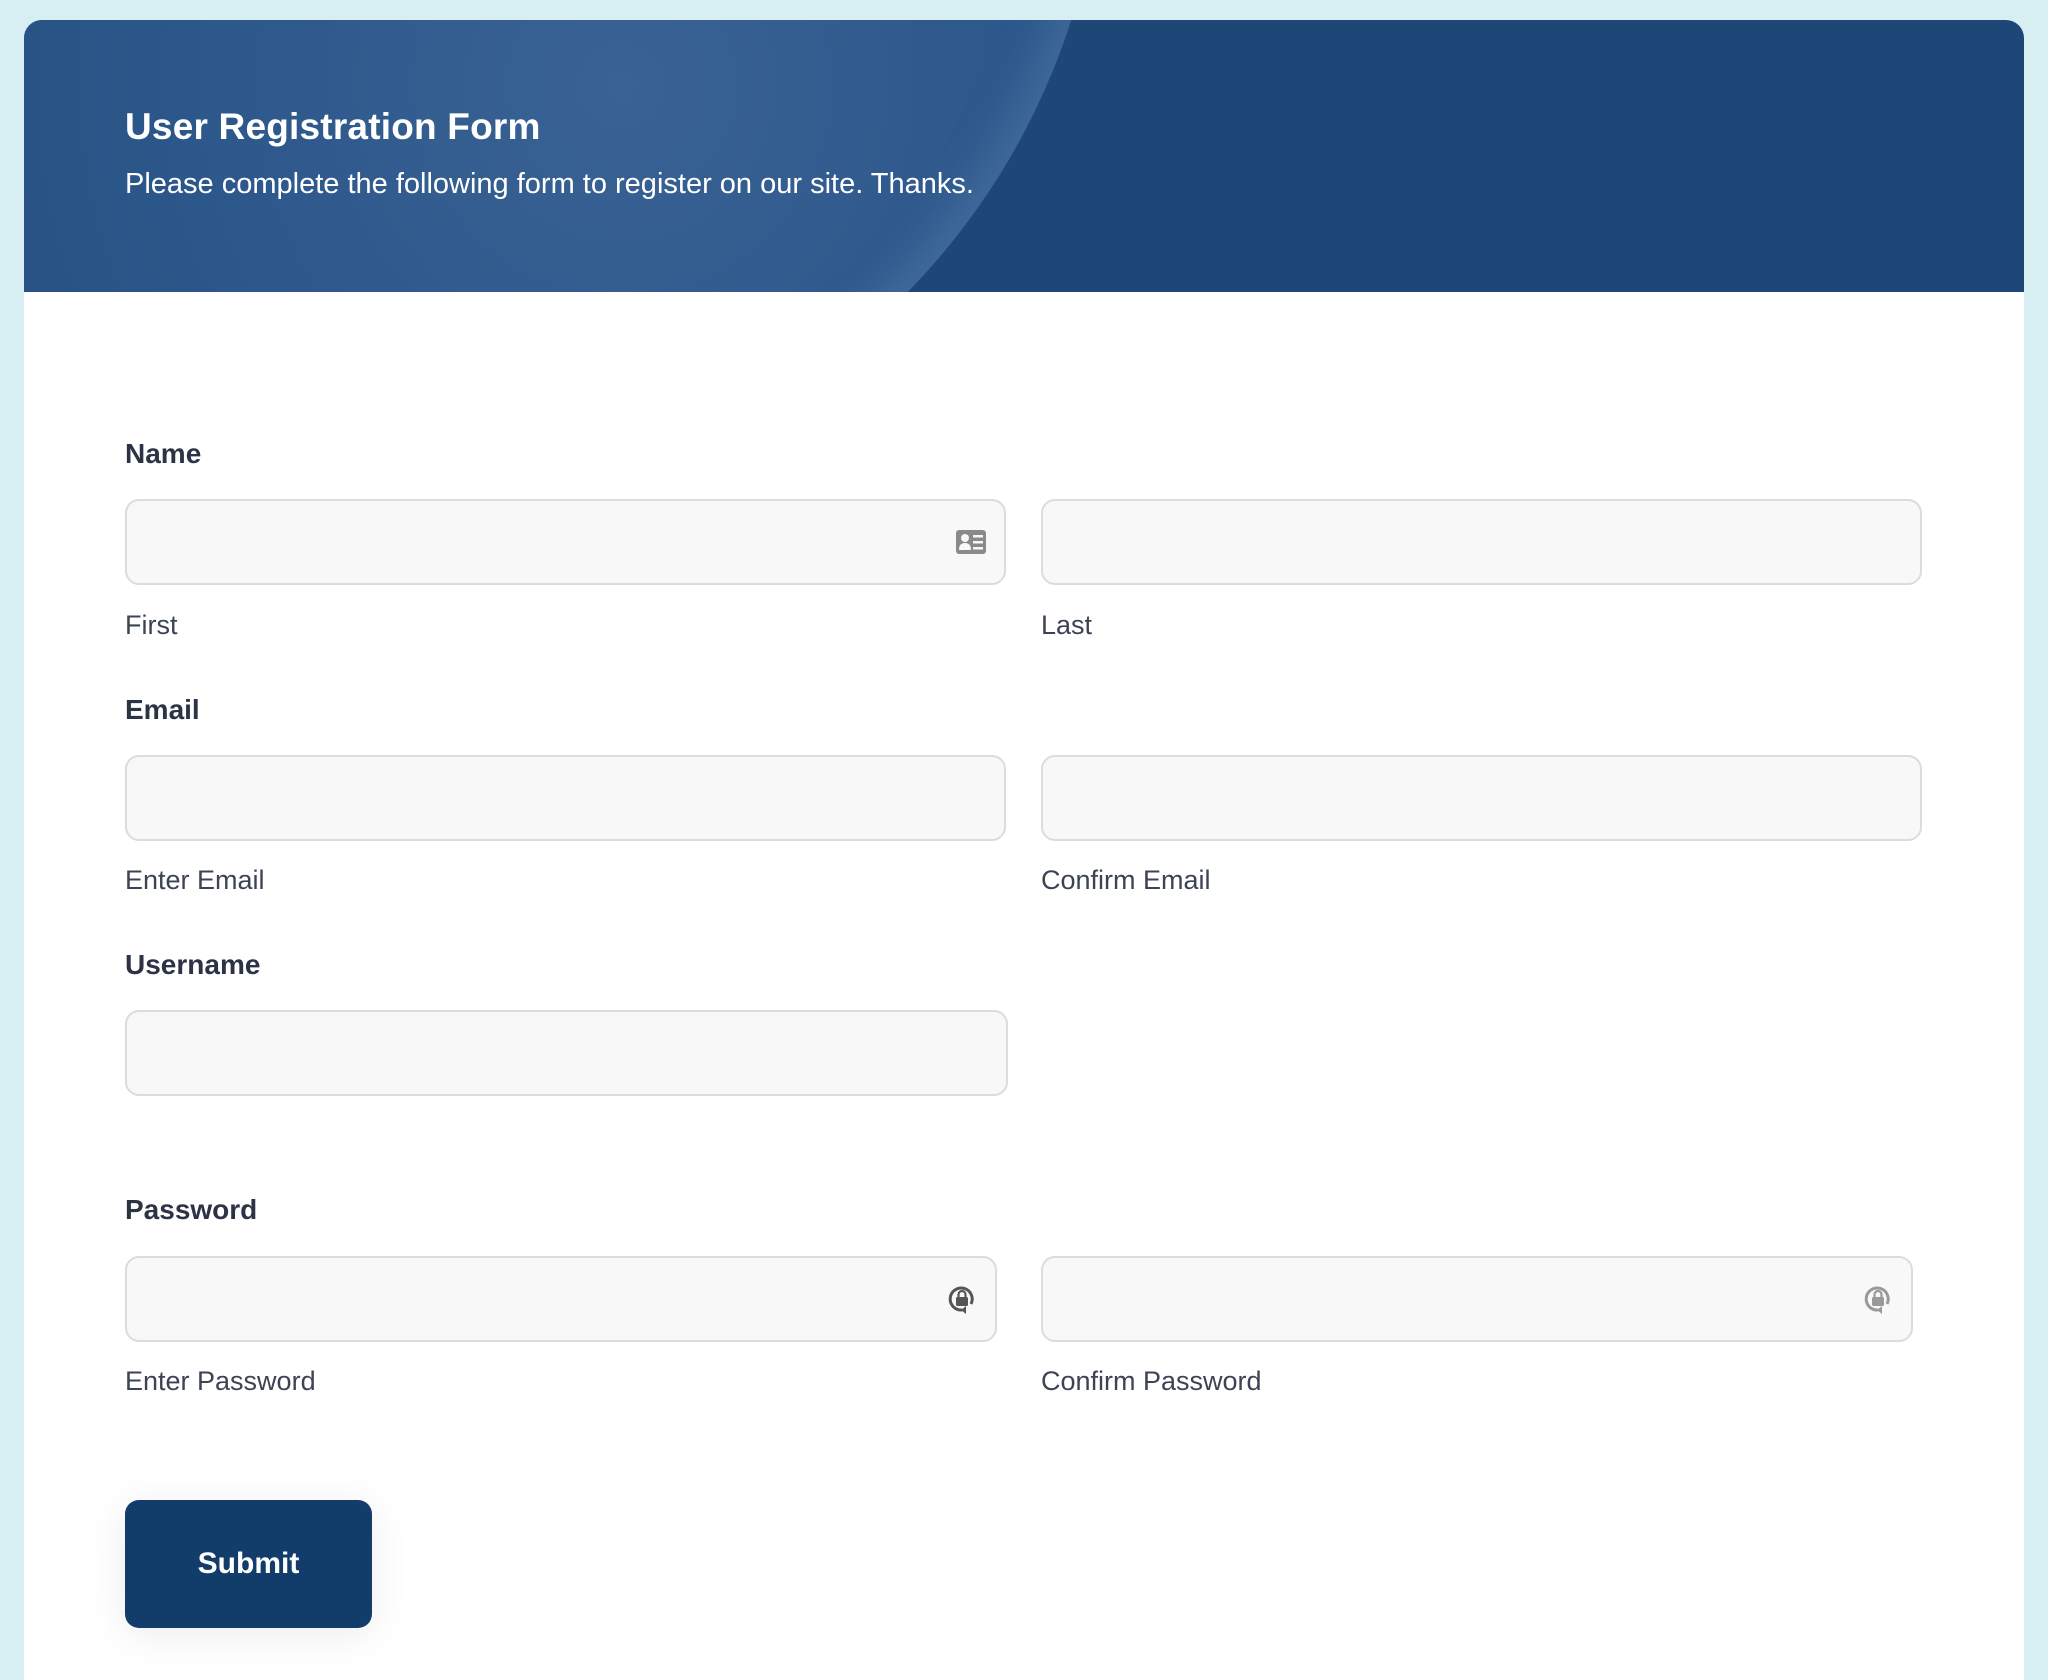 This screenshot has width=2048, height=1680. I want to click on username-label: Username, so click(193, 964).